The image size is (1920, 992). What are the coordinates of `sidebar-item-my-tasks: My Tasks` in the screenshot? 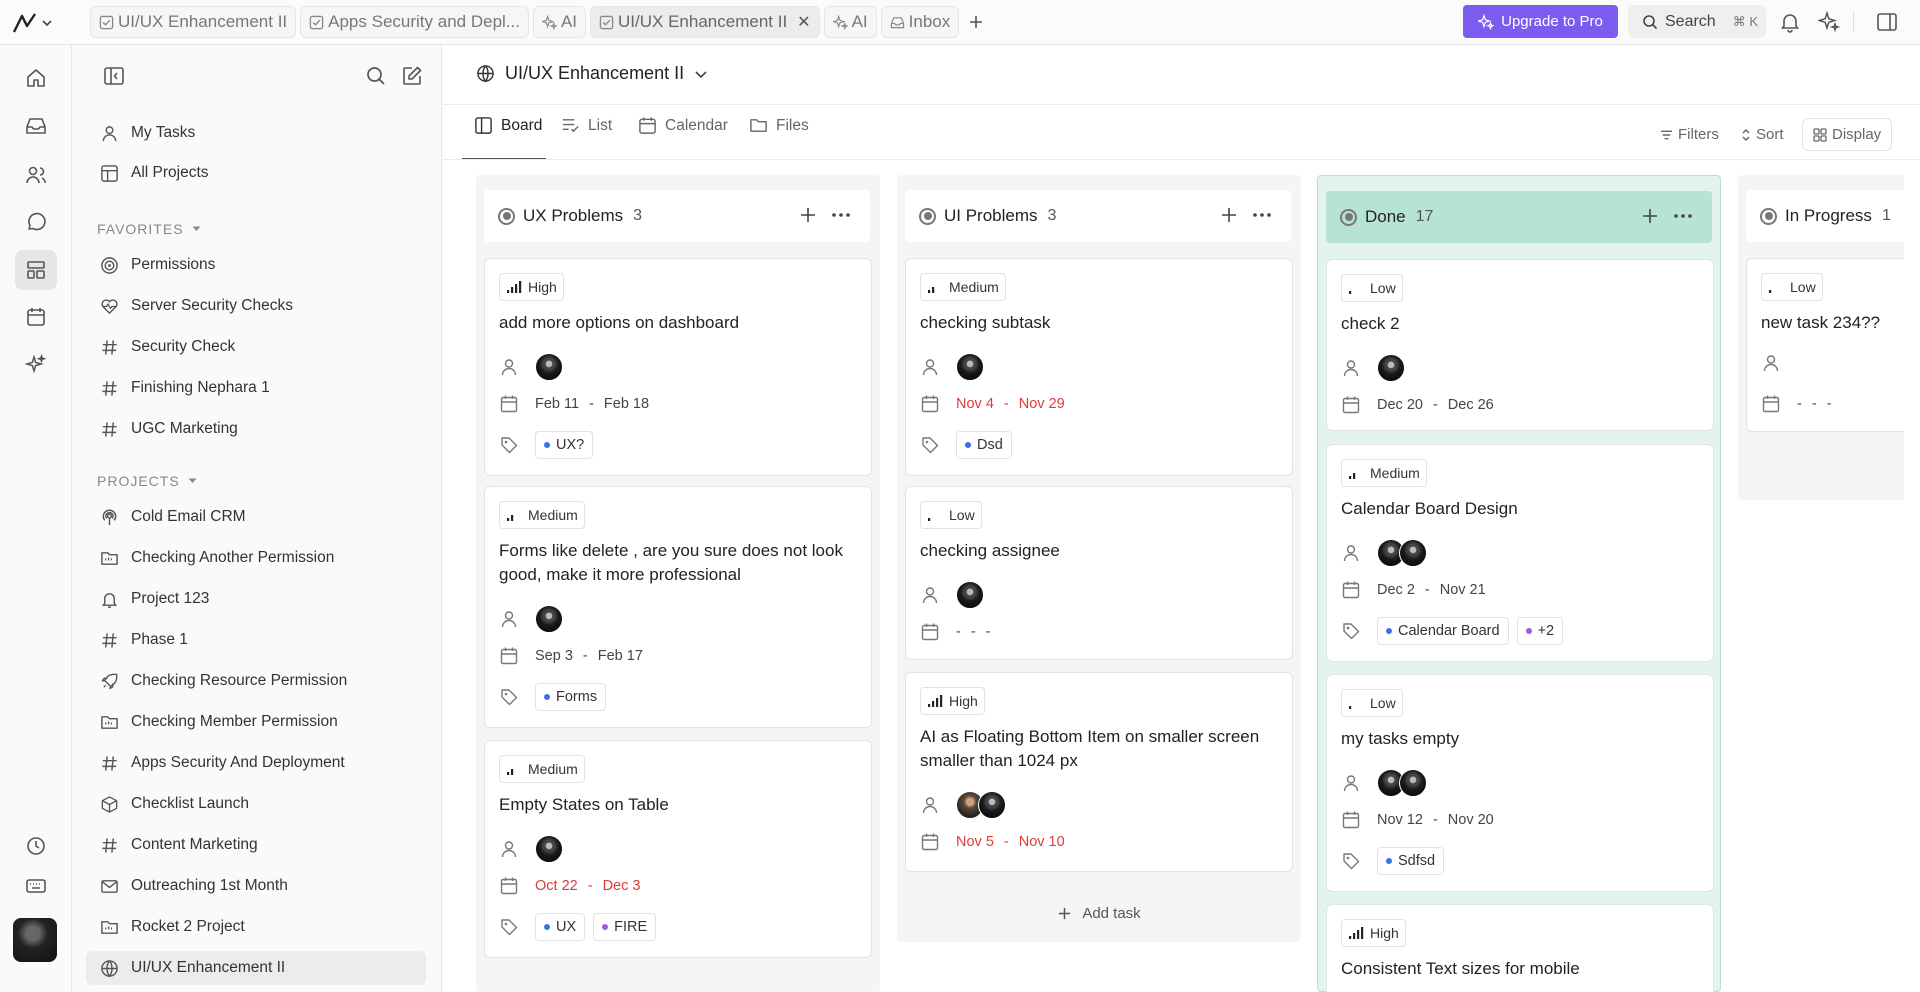 It's located at (256, 133).